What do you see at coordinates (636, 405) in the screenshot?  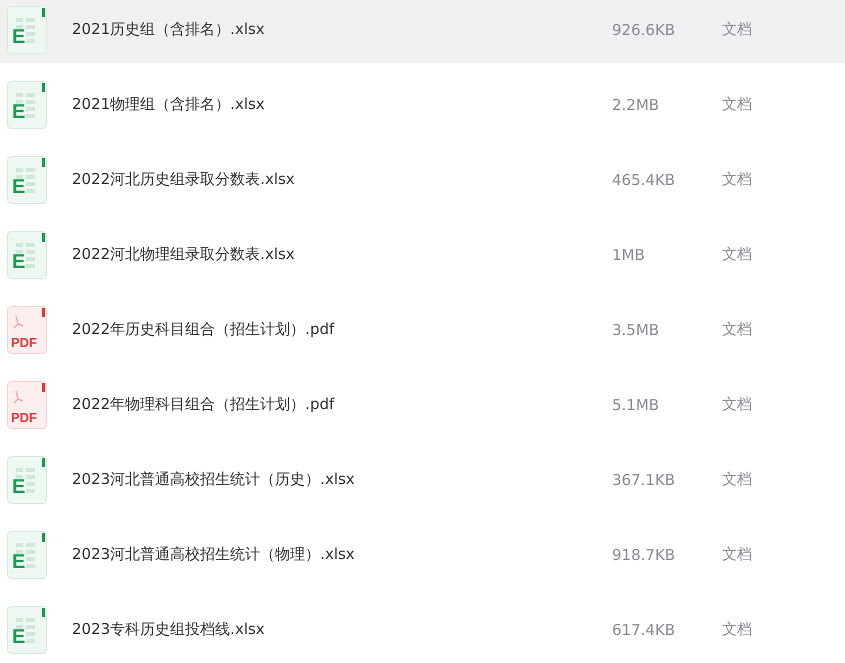 I see `file-size: 5.1MB` at bounding box center [636, 405].